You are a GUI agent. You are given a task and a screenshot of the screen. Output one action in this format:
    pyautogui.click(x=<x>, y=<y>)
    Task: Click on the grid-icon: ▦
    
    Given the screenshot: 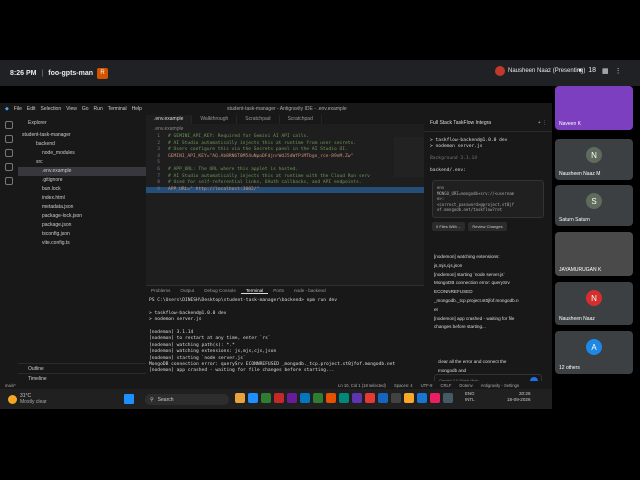 What is the action you would take?
    pyautogui.click(x=605, y=71)
    